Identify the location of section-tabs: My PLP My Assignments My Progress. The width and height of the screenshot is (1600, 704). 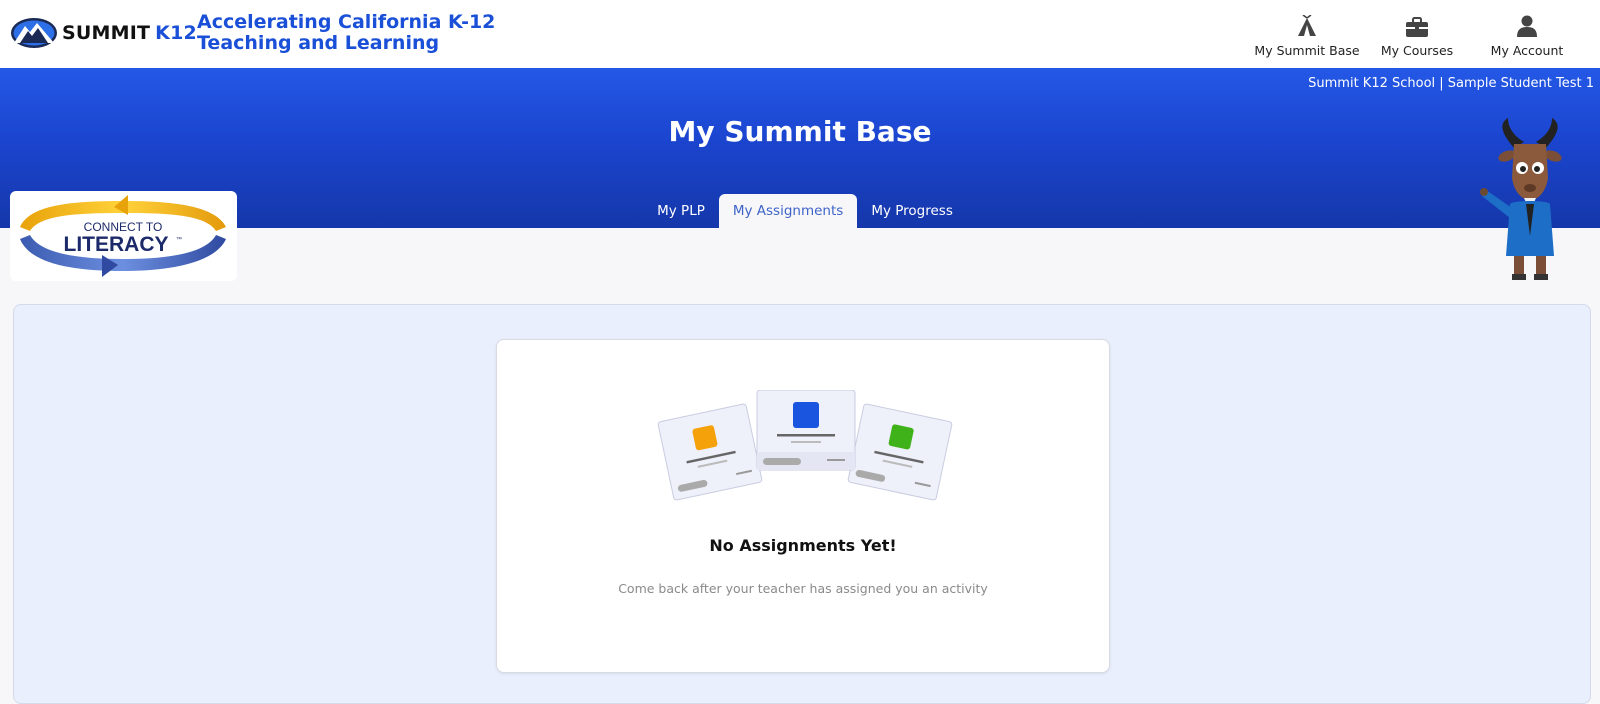
(800, 211).